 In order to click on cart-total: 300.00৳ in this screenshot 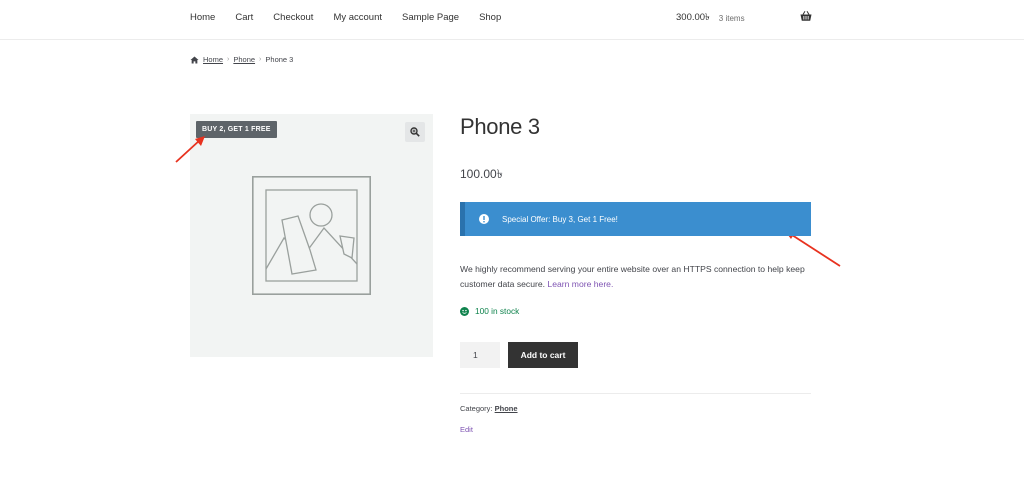, I will do `click(693, 17)`.